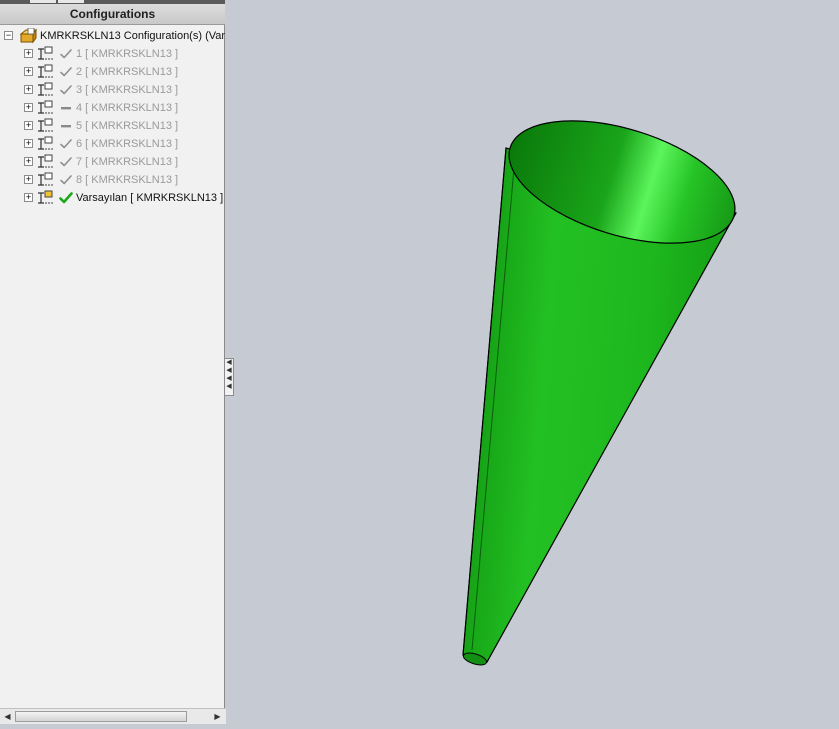 Image resolution: width=839 pixels, height=729 pixels. Describe the element at coordinates (127, 180) in the screenshot. I see `configuration-label: 8 [ KMRKRSKLN13 ]` at that location.